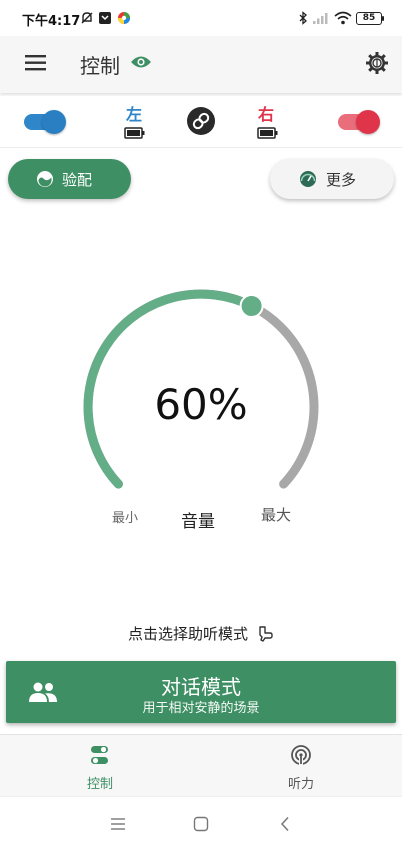 The height and width of the screenshot is (850, 402). I want to click on volume-min-label: 最小, so click(125, 518).